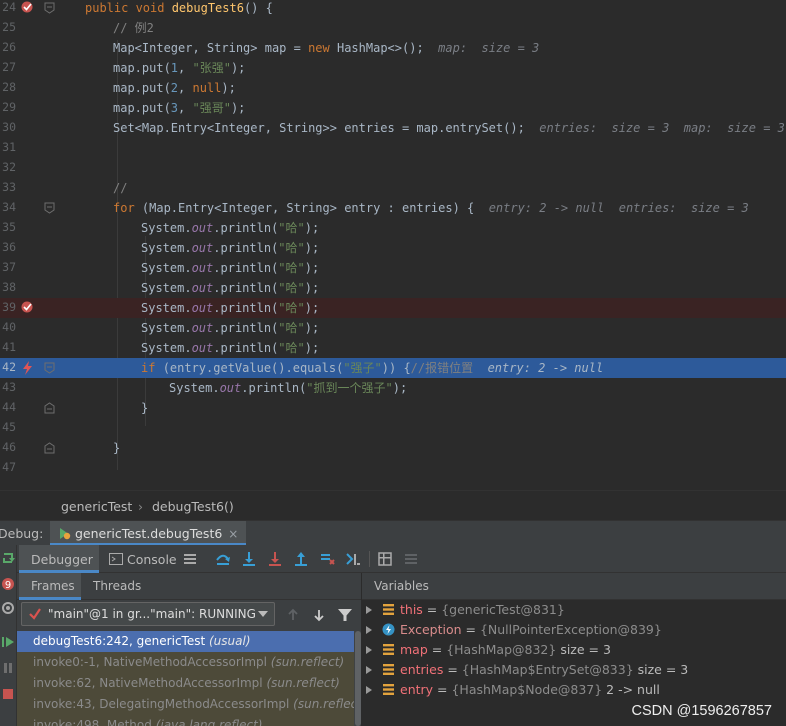 Image resolution: width=786 pixels, height=726 pixels. I want to click on debug-session-tab: genericTest.debugTest6 ×, so click(148, 533).